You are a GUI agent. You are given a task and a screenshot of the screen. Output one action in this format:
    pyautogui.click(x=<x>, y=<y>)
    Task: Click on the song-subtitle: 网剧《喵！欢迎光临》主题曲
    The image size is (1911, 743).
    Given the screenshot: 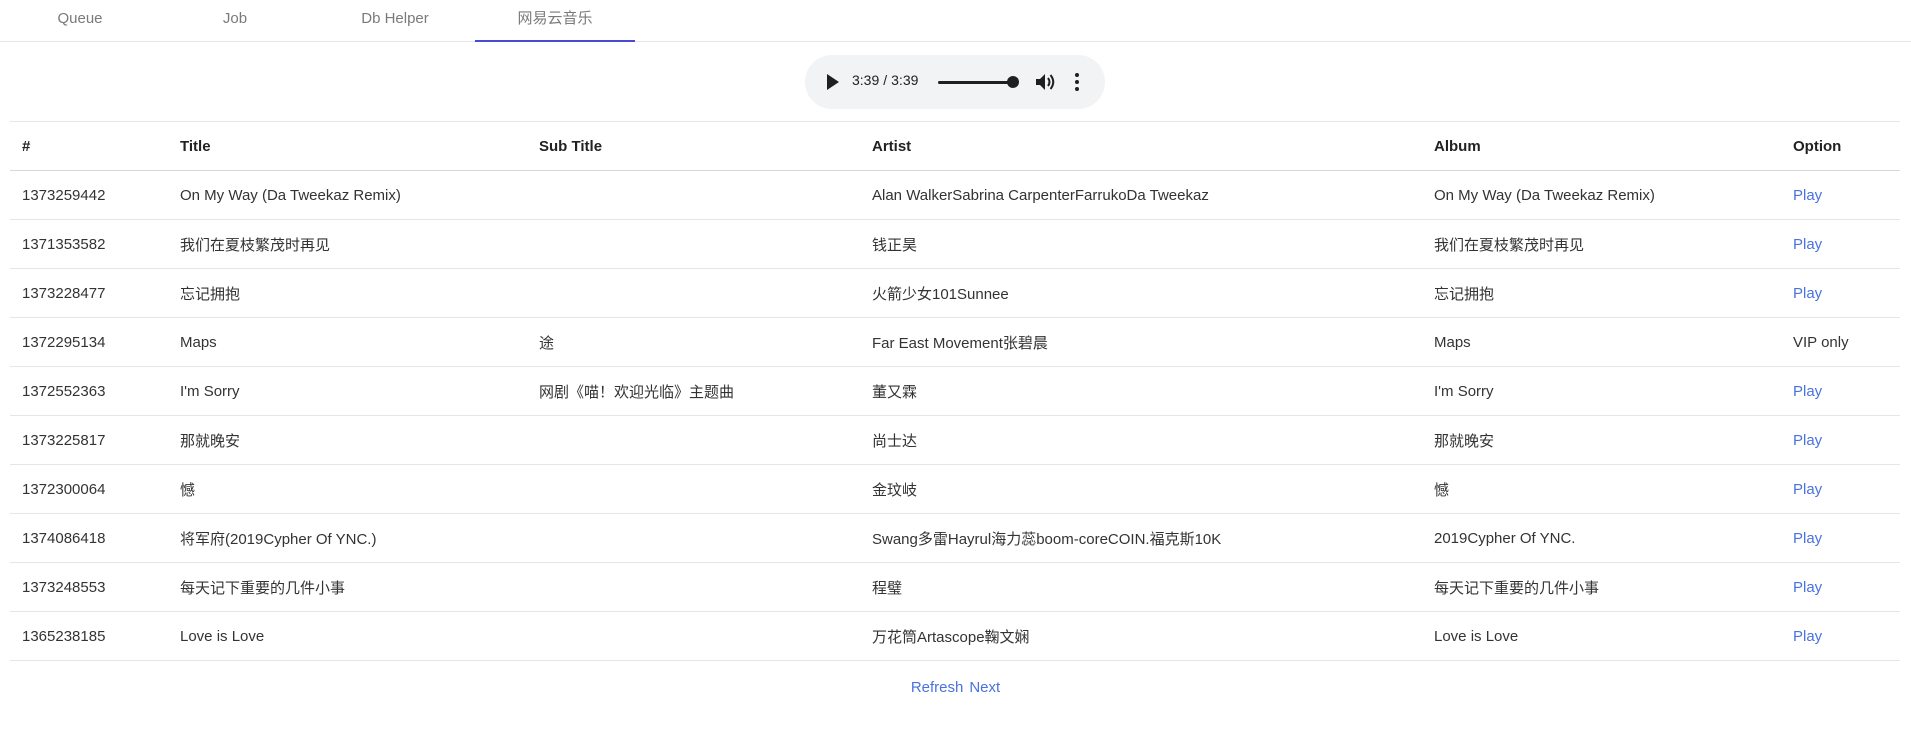 What is the action you would take?
    pyautogui.click(x=693, y=391)
    